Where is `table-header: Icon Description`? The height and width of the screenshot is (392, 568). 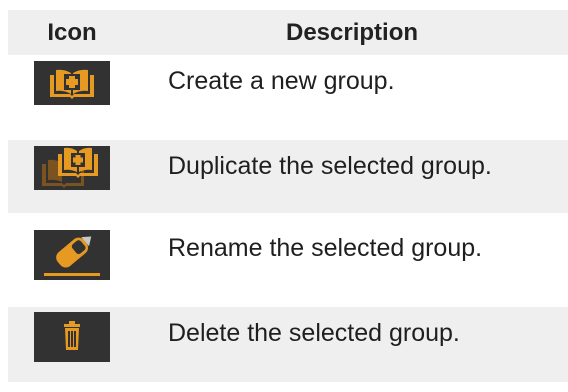 table-header: Icon Description is located at coordinates (288, 32).